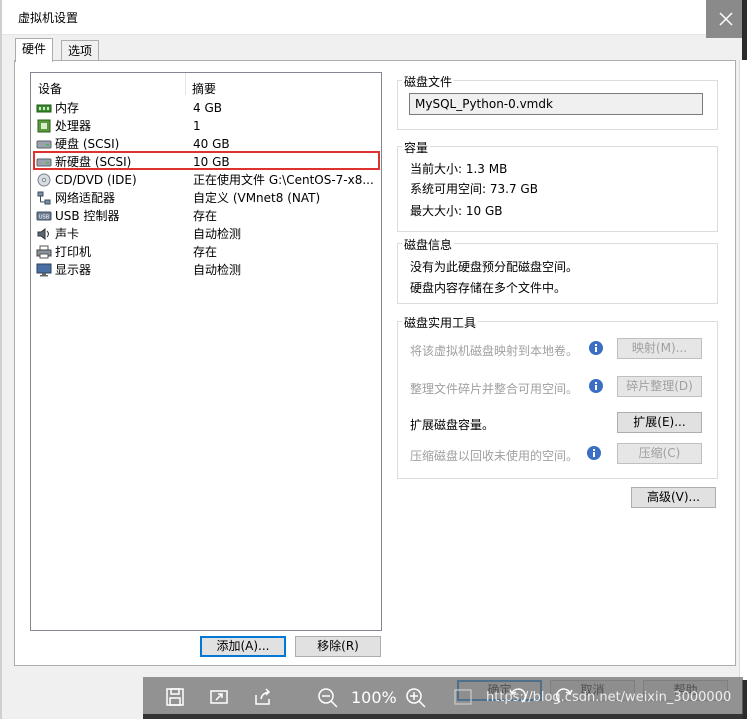  What do you see at coordinates (452, 425) in the screenshot?
I see `expand-description: 扩展磁盘容量。` at bounding box center [452, 425].